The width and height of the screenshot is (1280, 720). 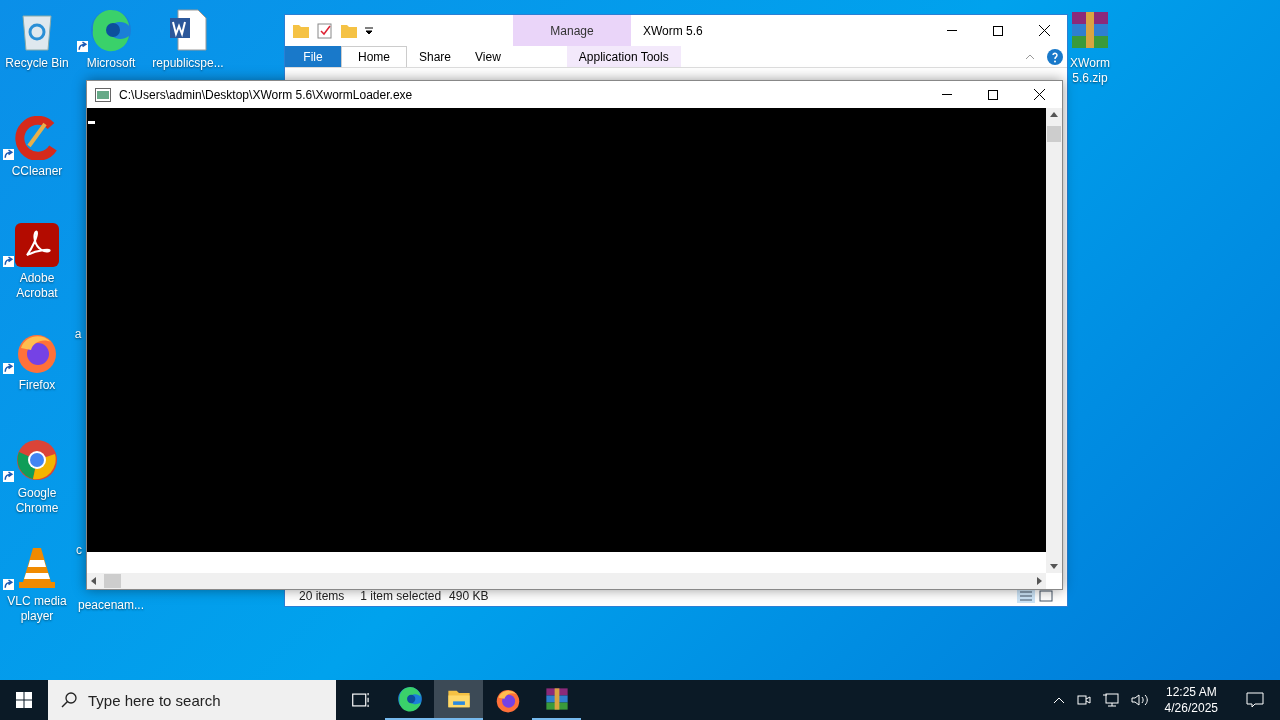 What do you see at coordinates (458, 700) in the screenshot?
I see `taskbar-app-button` at bounding box center [458, 700].